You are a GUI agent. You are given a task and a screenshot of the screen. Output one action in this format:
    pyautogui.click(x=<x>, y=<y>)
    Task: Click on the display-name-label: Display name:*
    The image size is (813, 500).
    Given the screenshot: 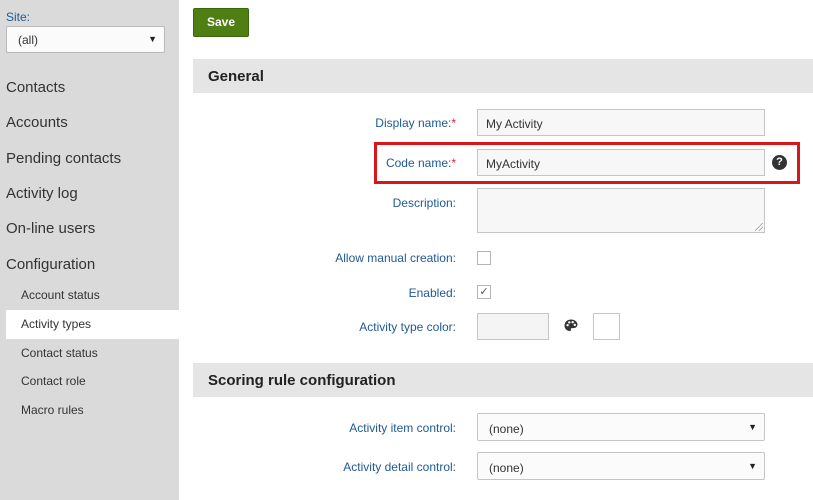 What is the action you would take?
    pyautogui.click(x=415, y=123)
    